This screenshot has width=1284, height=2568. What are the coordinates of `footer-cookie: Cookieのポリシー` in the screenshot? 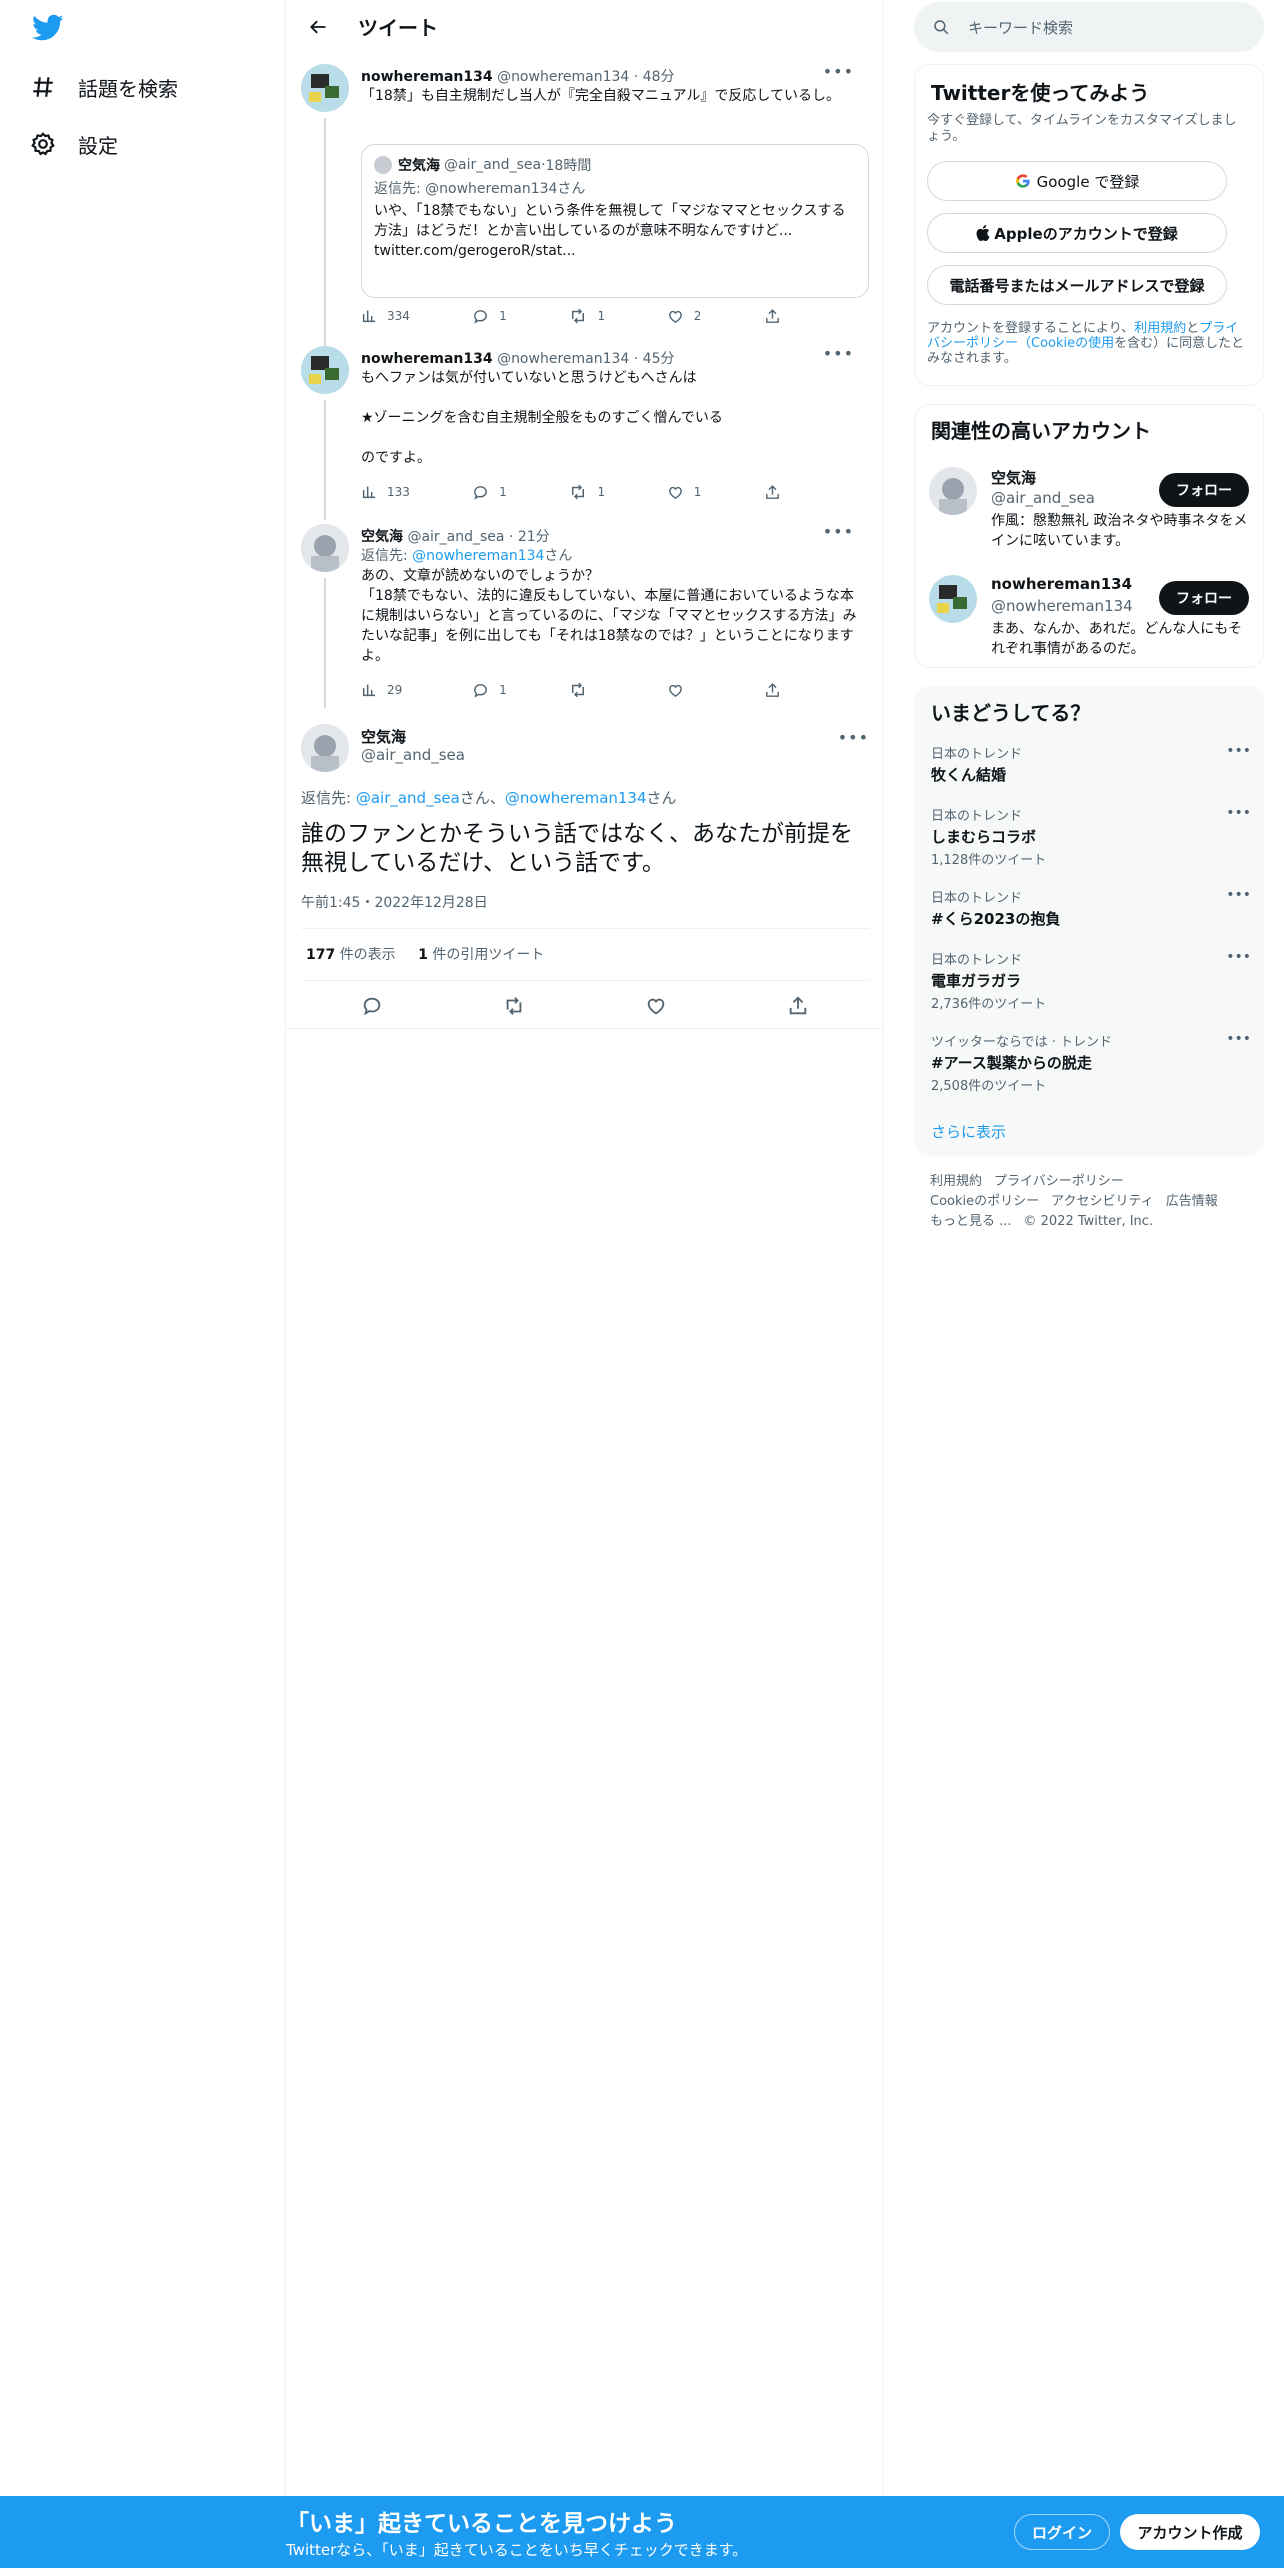 It's located at (984, 1201).